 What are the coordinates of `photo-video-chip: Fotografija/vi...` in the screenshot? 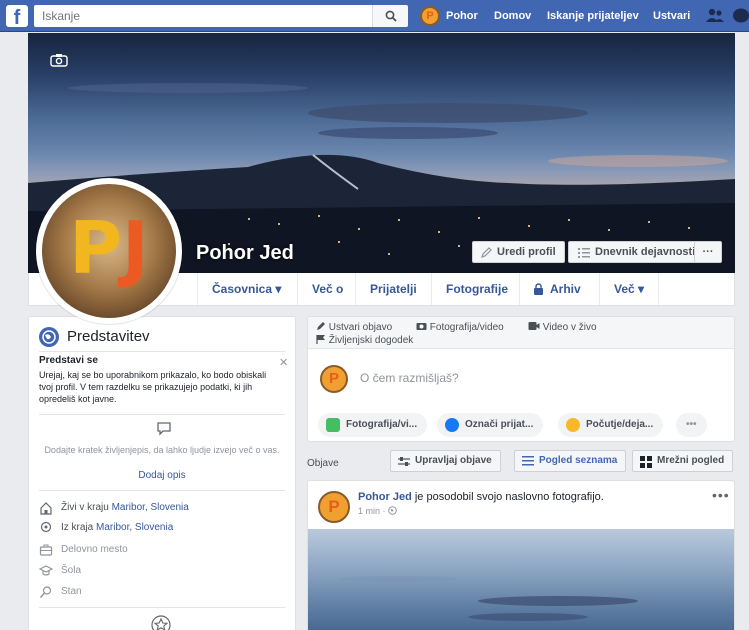 It's located at (373, 425).